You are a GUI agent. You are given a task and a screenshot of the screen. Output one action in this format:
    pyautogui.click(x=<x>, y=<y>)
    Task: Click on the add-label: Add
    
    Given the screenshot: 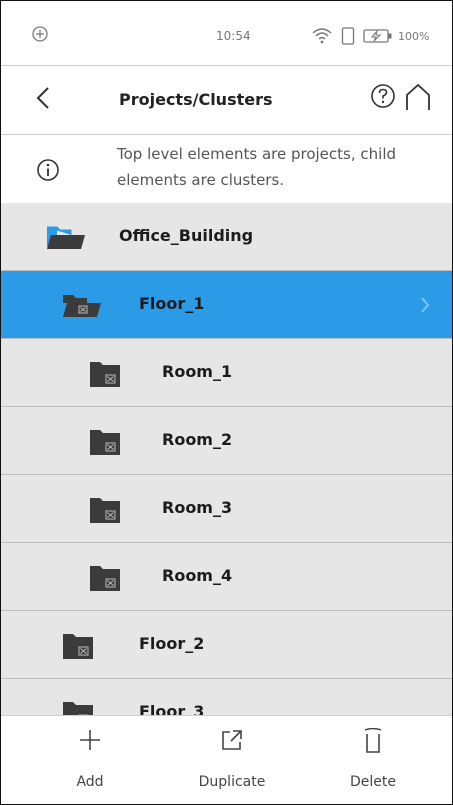 What is the action you would take?
    pyautogui.click(x=90, y=782)
    